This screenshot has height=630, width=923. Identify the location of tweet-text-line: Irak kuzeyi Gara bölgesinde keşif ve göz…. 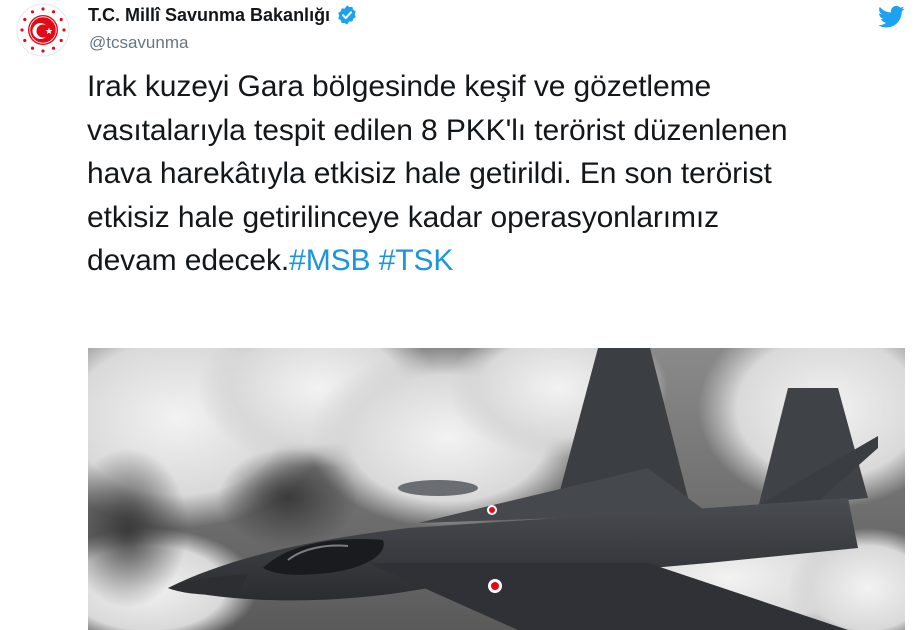
(399, 86).